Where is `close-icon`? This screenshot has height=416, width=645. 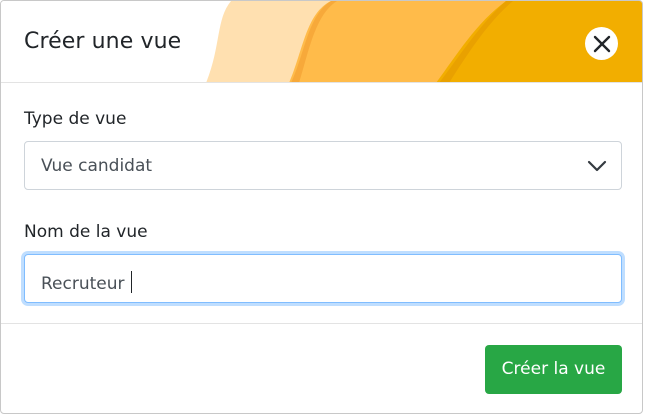
close-icon is located at coordinates (601, 43).